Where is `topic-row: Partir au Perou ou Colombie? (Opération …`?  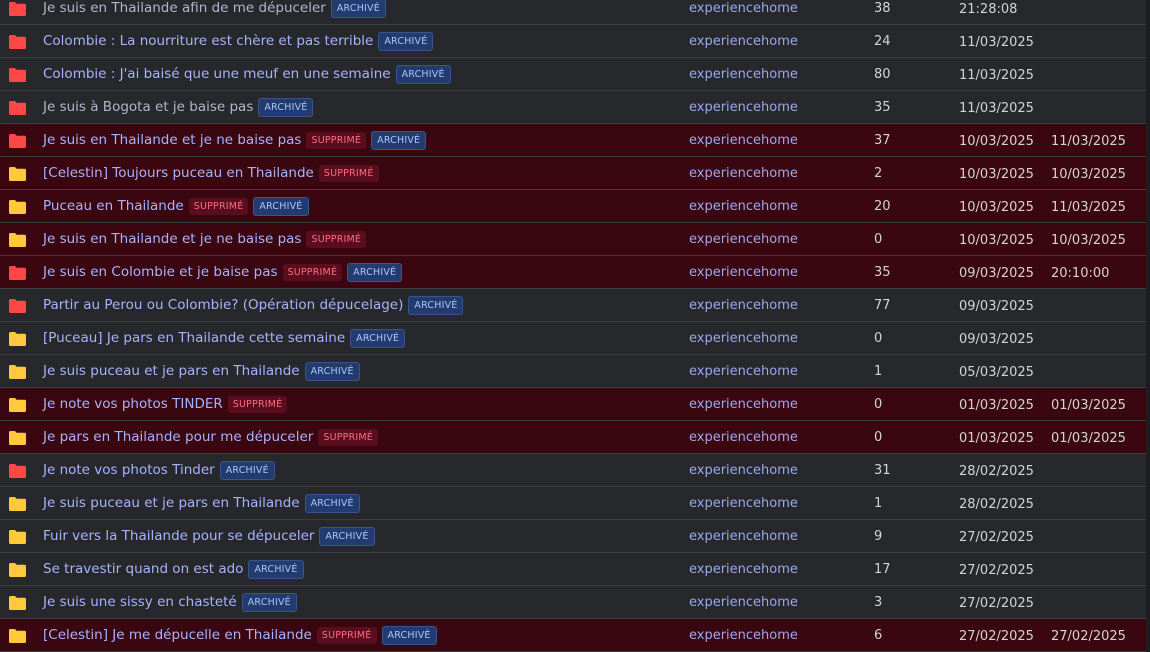
topic-row: Partir au Perou ou Colombie? (Opération … is located at coordinates (573, 305).